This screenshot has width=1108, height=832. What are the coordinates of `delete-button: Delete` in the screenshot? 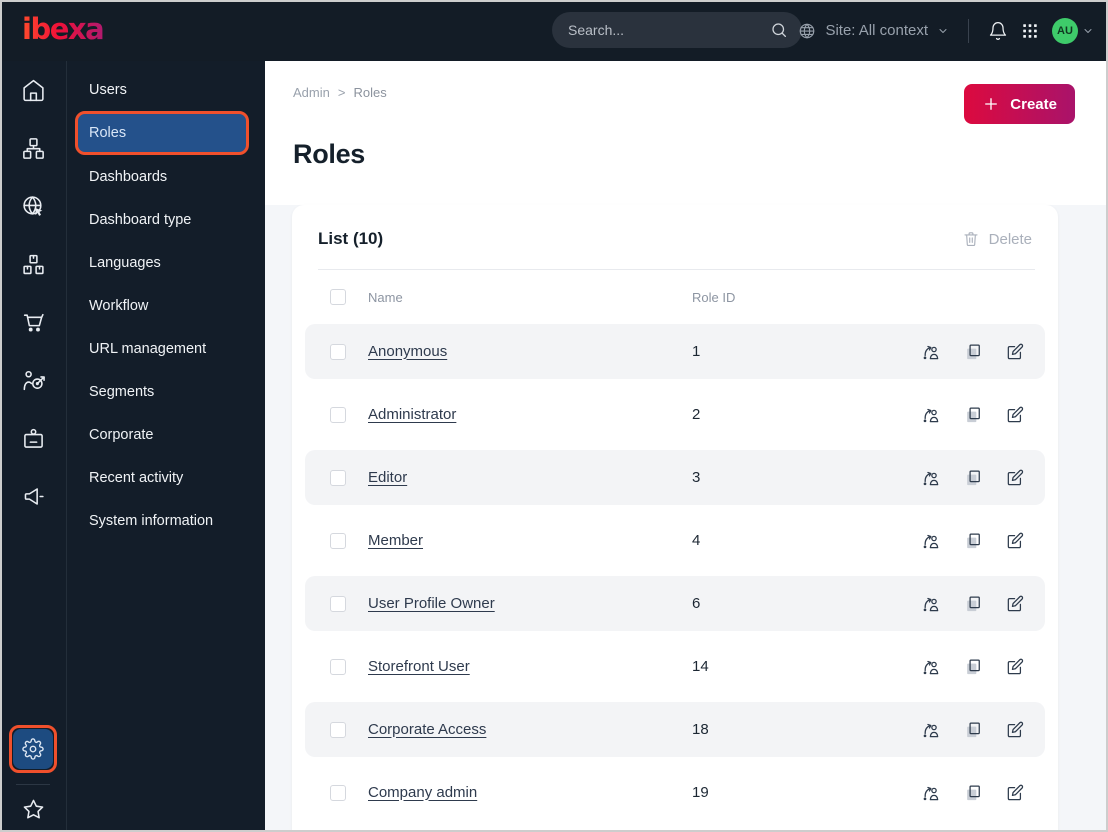 It's located at (997, 239).